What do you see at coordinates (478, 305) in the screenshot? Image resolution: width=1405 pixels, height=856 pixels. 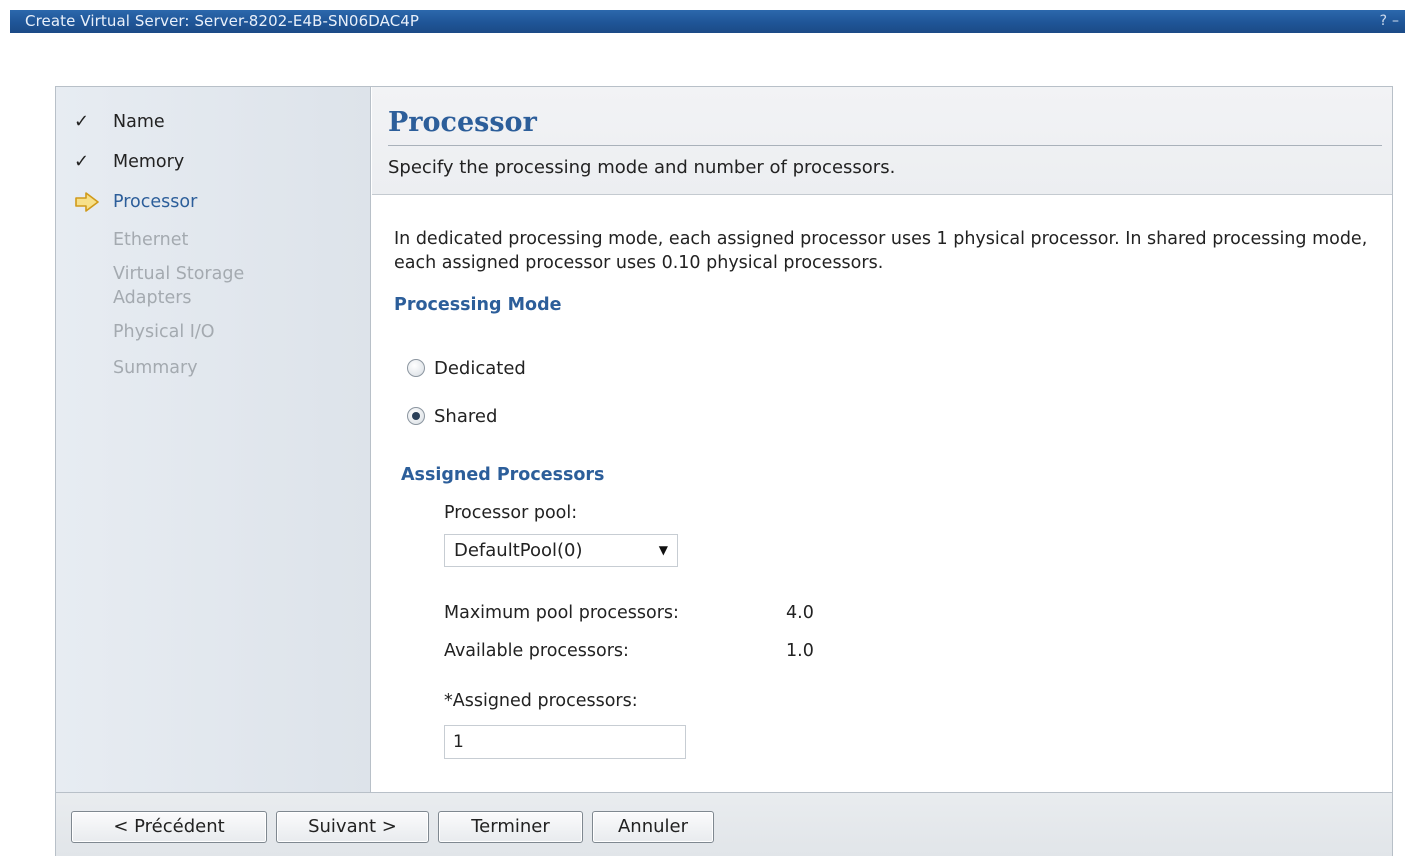 I see `processing-mode-heading: Processing Mode` at bounding box center [478, 305].